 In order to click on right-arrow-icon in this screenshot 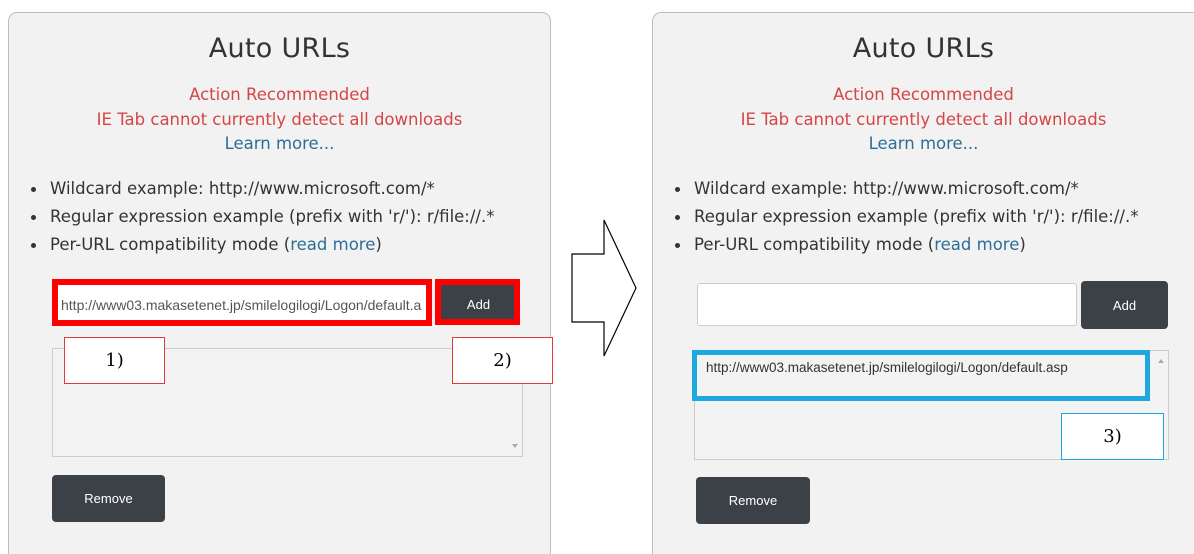, I will do `click(604, 288)`.